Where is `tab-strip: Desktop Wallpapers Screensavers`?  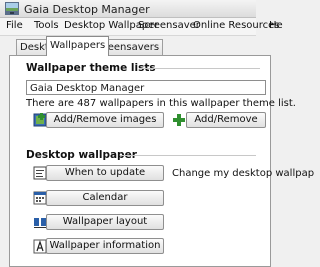
tab-strip: Desktop Wallpapers Screensavers is located at coordinates (128, 46).